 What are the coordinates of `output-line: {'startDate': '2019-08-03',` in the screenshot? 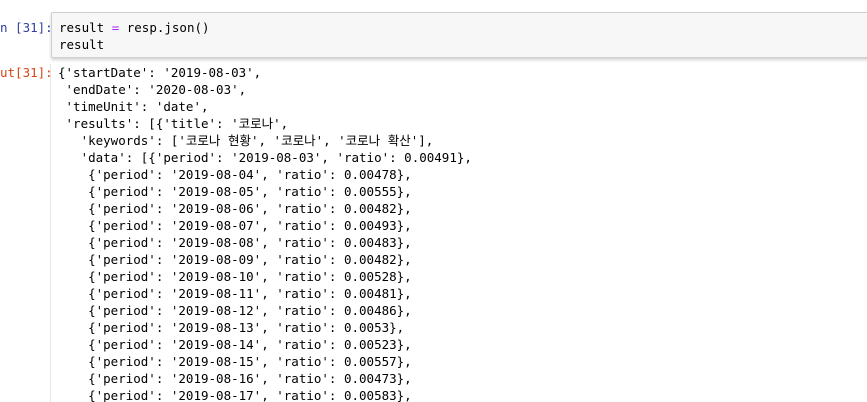 It's located at (160, 72).